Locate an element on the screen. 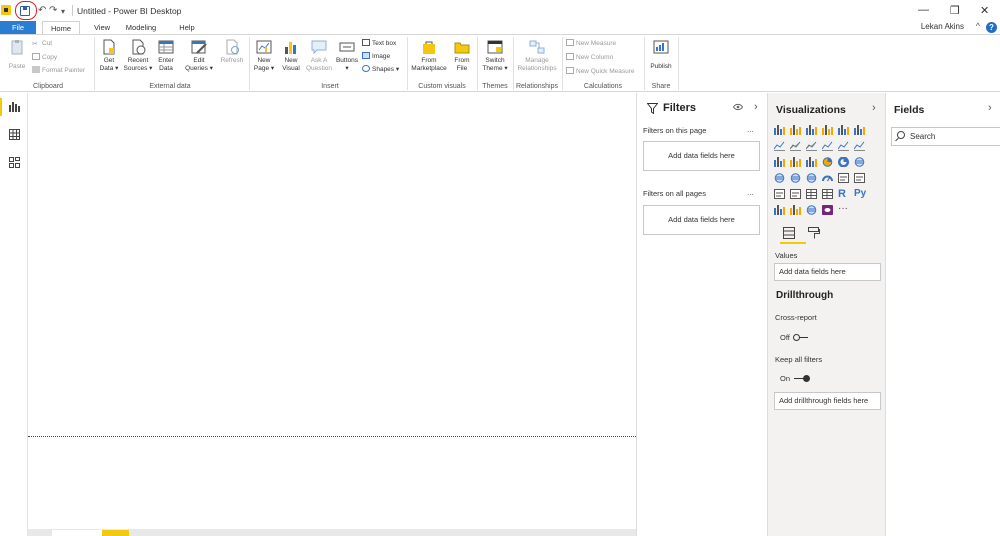 This screenshot has width=1000, height=536. copy-button: Copy is located at coordinates (44, 57).